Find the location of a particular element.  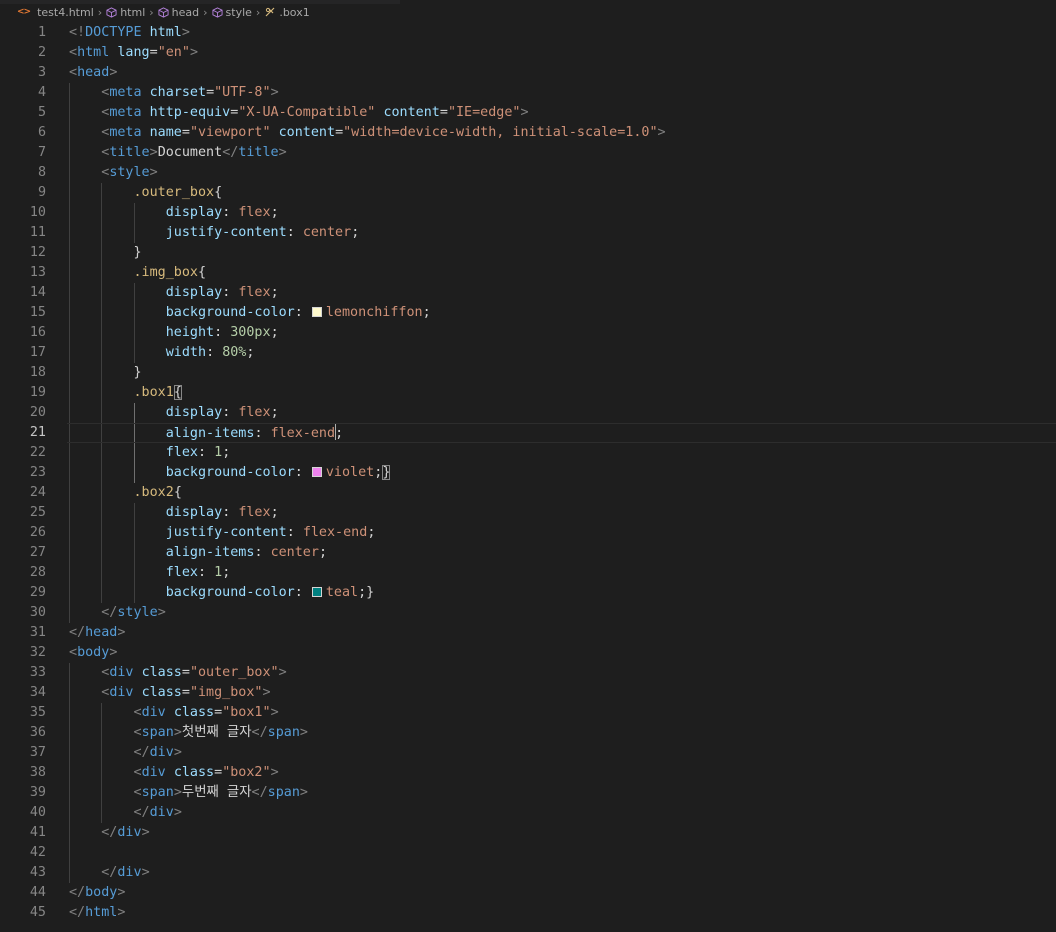

code-line: justify-content: center; is located at coordinates (562, 233).